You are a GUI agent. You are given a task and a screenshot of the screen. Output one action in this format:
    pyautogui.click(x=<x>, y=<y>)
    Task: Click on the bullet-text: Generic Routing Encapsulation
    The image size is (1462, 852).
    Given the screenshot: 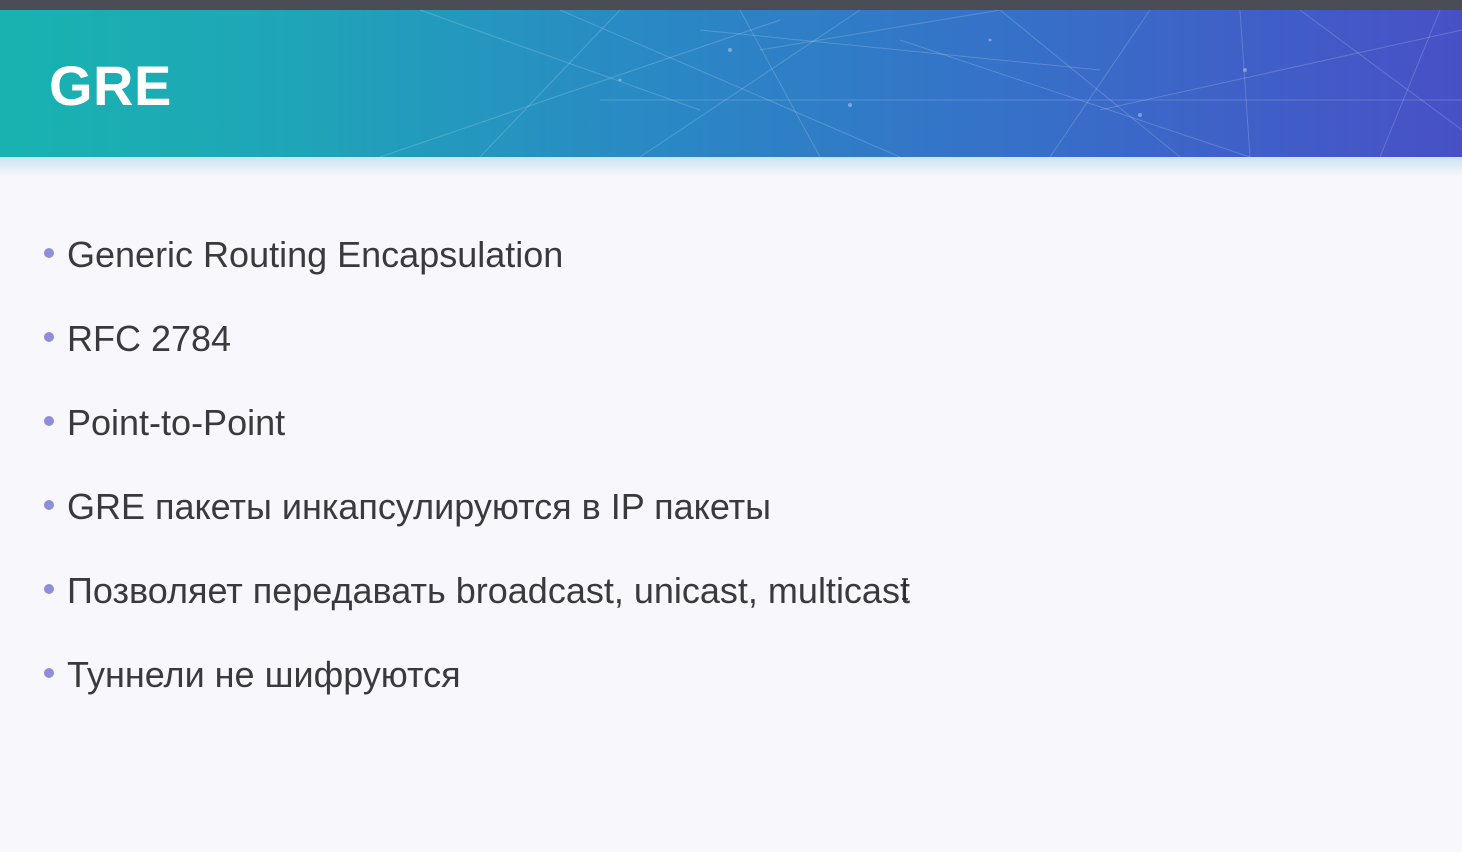 What is the action you would take?
    pyautogui.click(x=315, y=254)
    